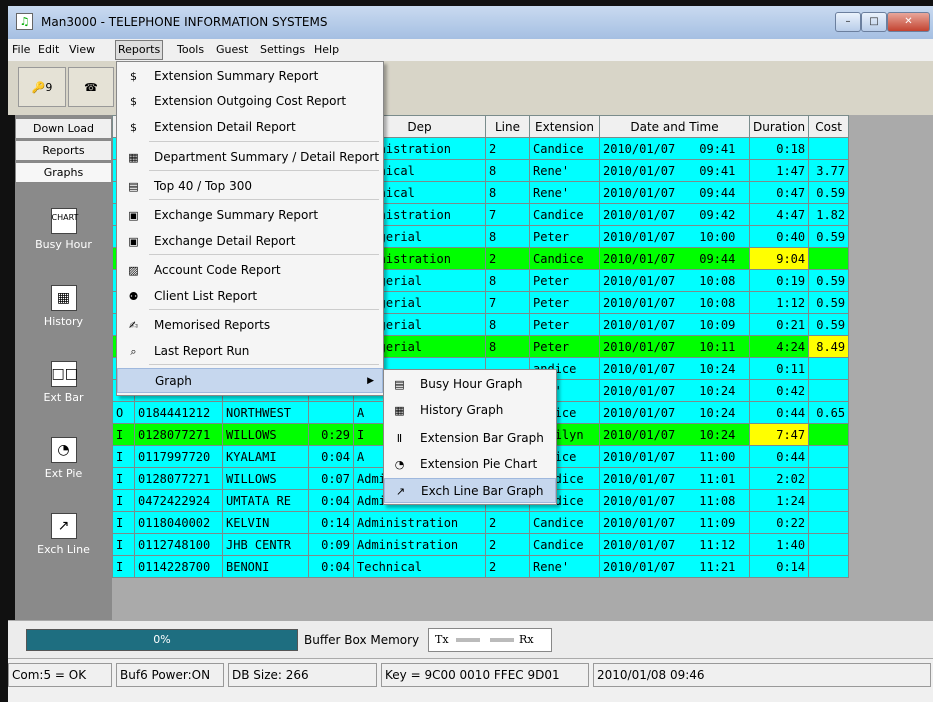  Describe the element at coordinates (217, 270) in the screenshot. I see `menu-item-label: Account Code Report` at that location.